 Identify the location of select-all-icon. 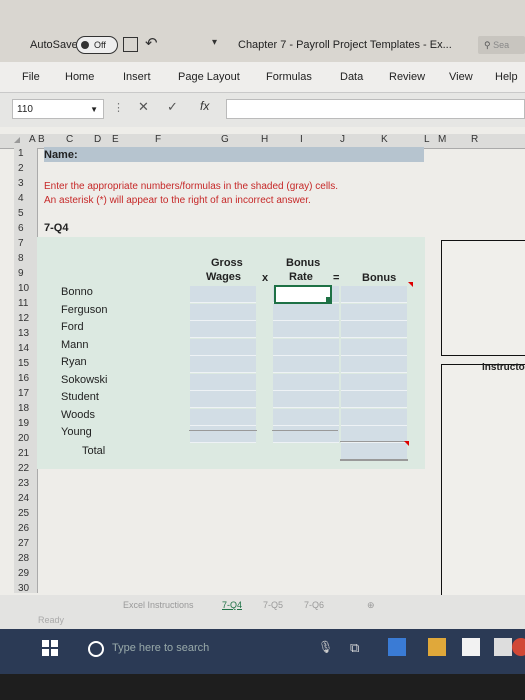
(17, 140).